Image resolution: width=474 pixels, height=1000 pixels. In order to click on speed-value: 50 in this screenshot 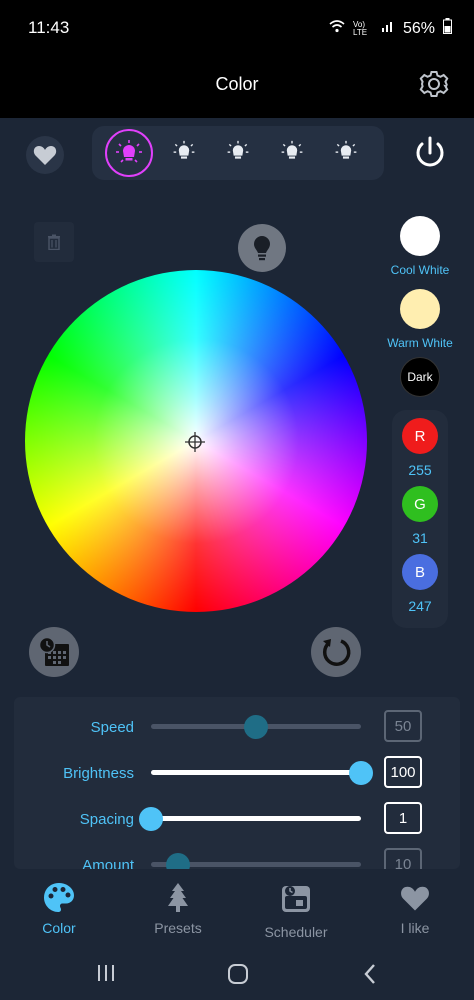, I will do `click(403, 726)`.